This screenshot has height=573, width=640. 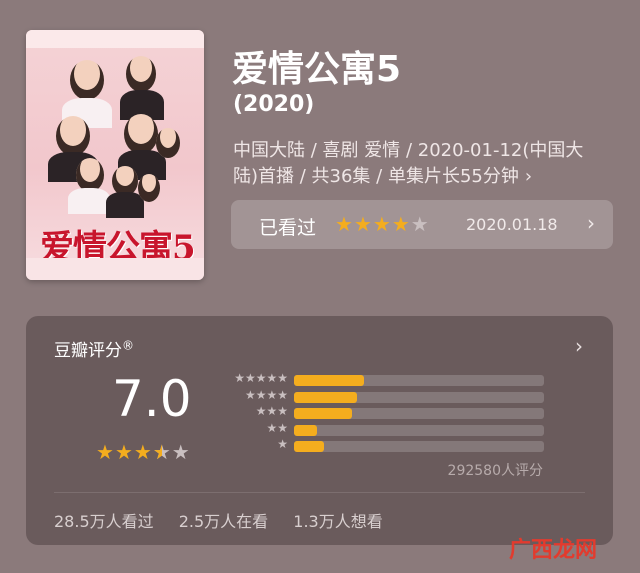 I want to click on release-year: (2020), so click(x=274, y=104).